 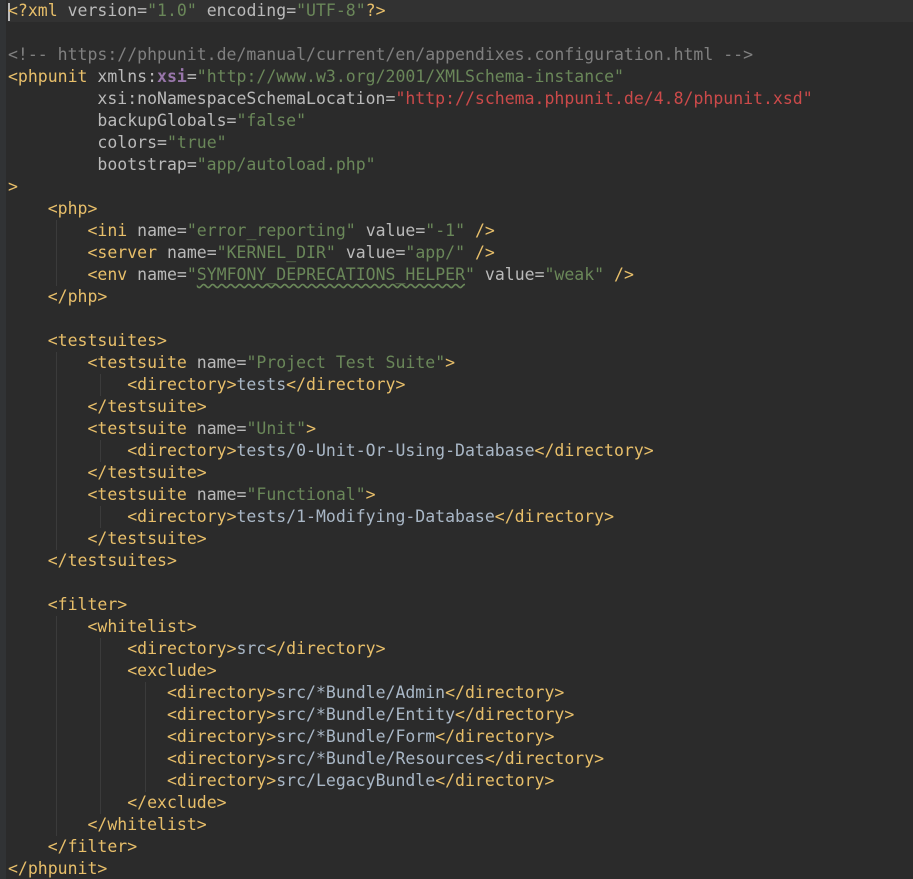 I want to click on code-line-text: >, so click(x=13, y=186).